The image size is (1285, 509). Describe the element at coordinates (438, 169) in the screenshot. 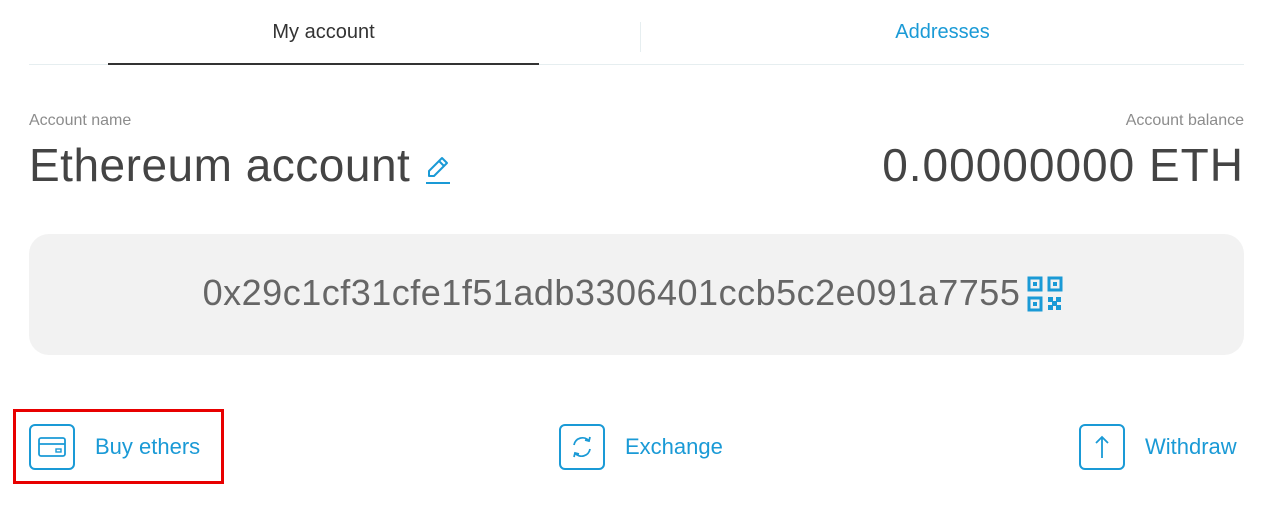

I see `pencil-icon` at that location.